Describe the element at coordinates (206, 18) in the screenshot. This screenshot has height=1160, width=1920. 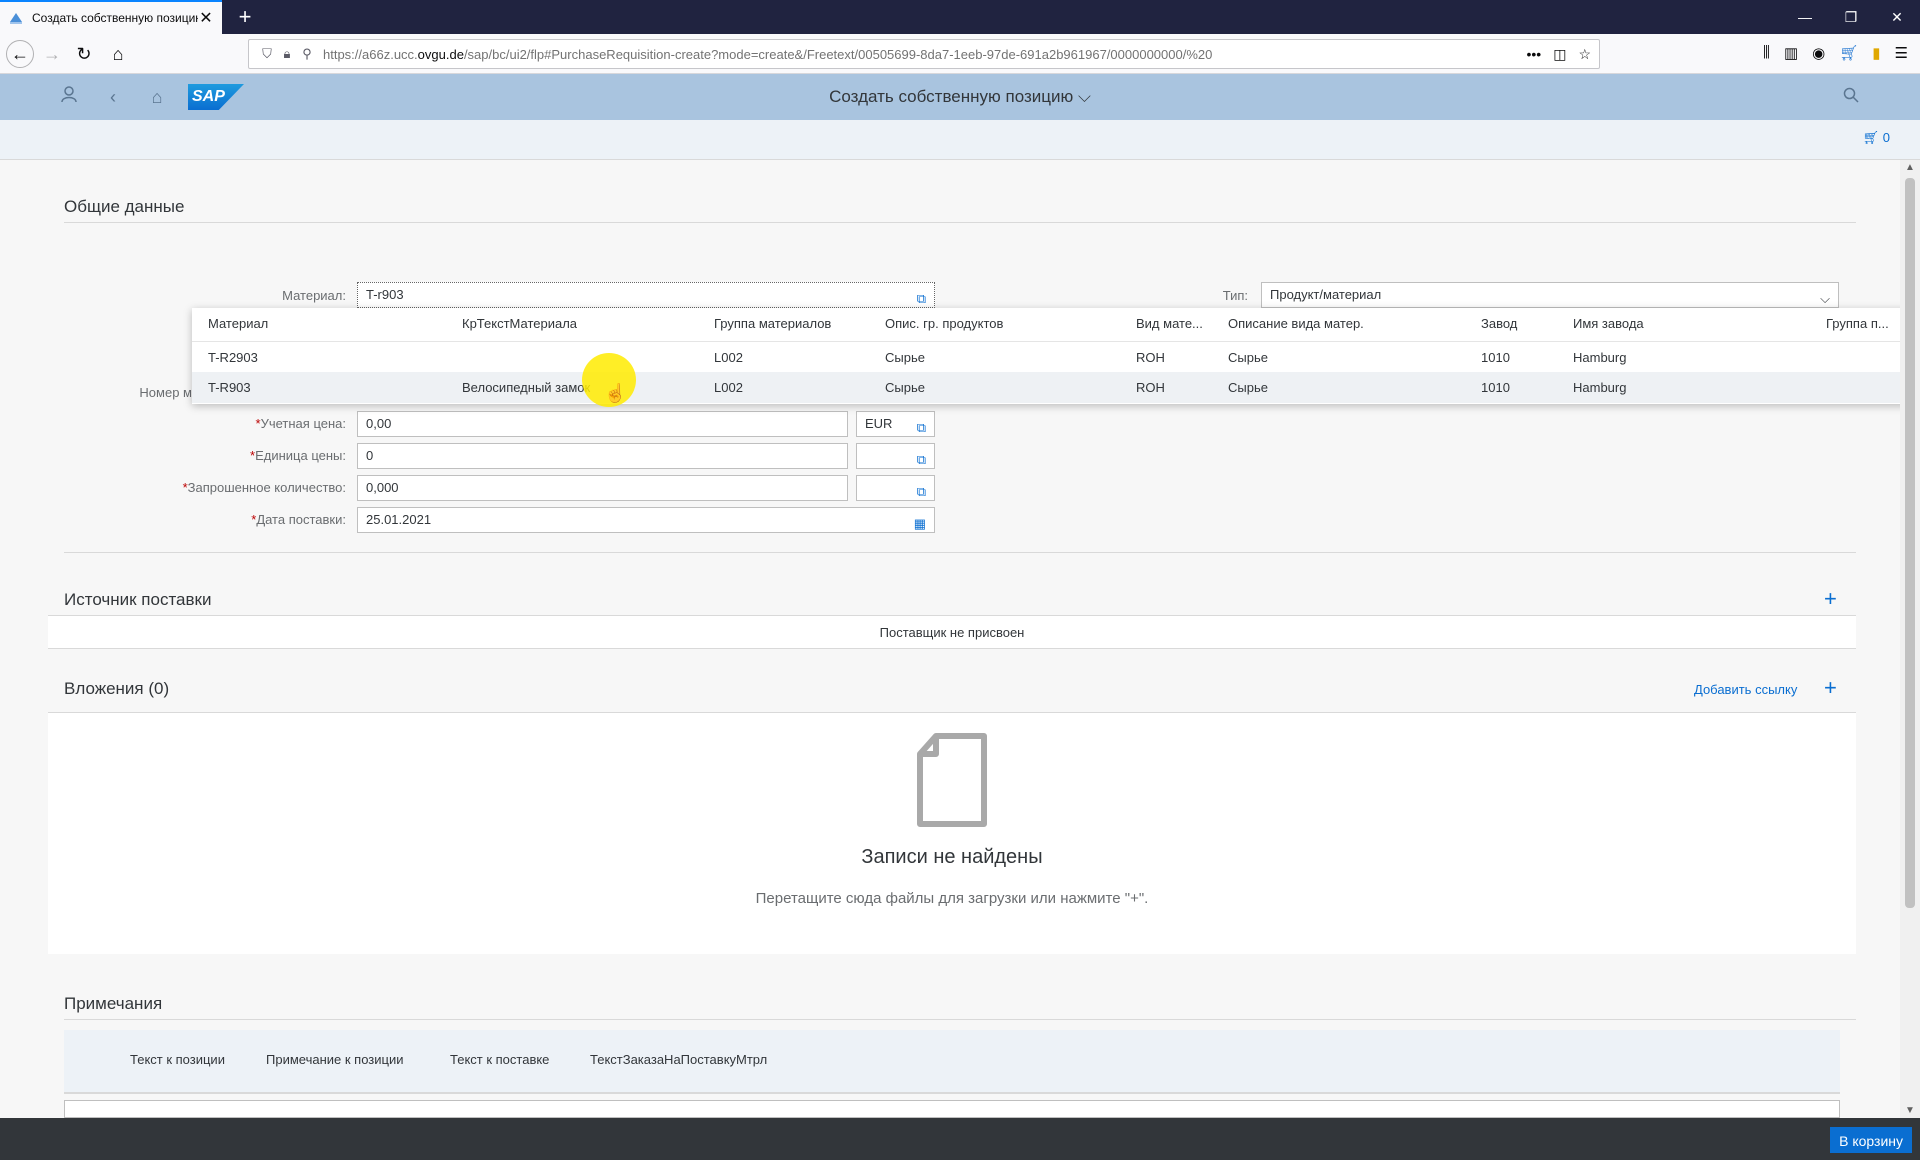
I see `close-tab-icon: ✕` at that location.